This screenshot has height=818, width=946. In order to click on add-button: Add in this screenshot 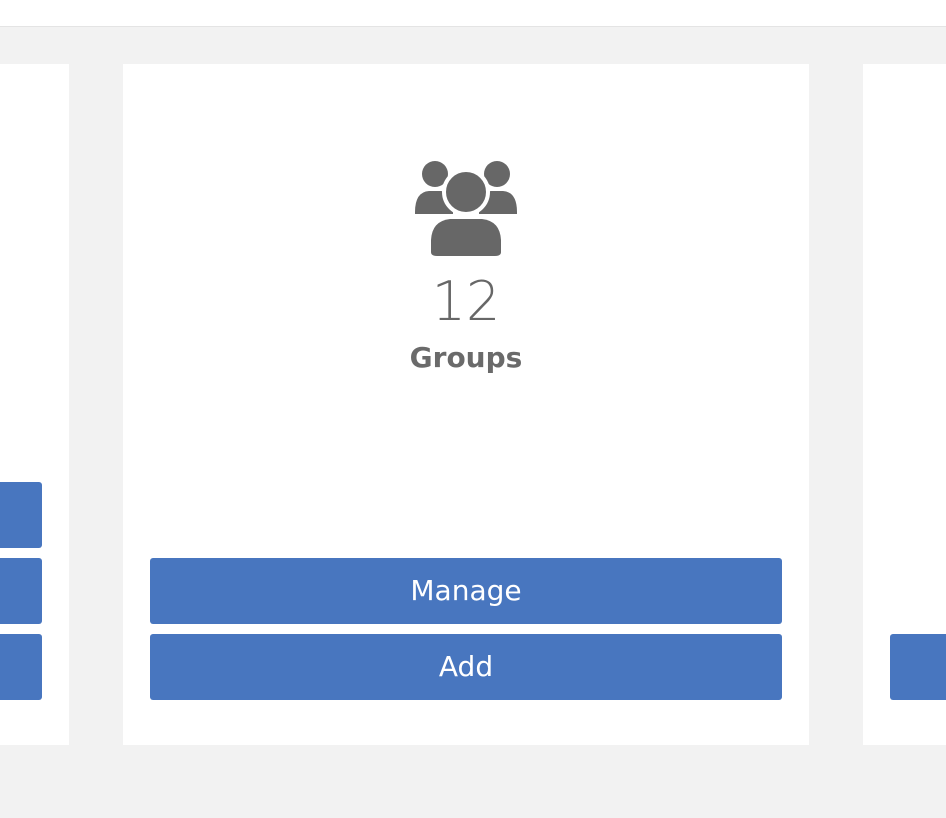, I will do `click(466, 667)`.